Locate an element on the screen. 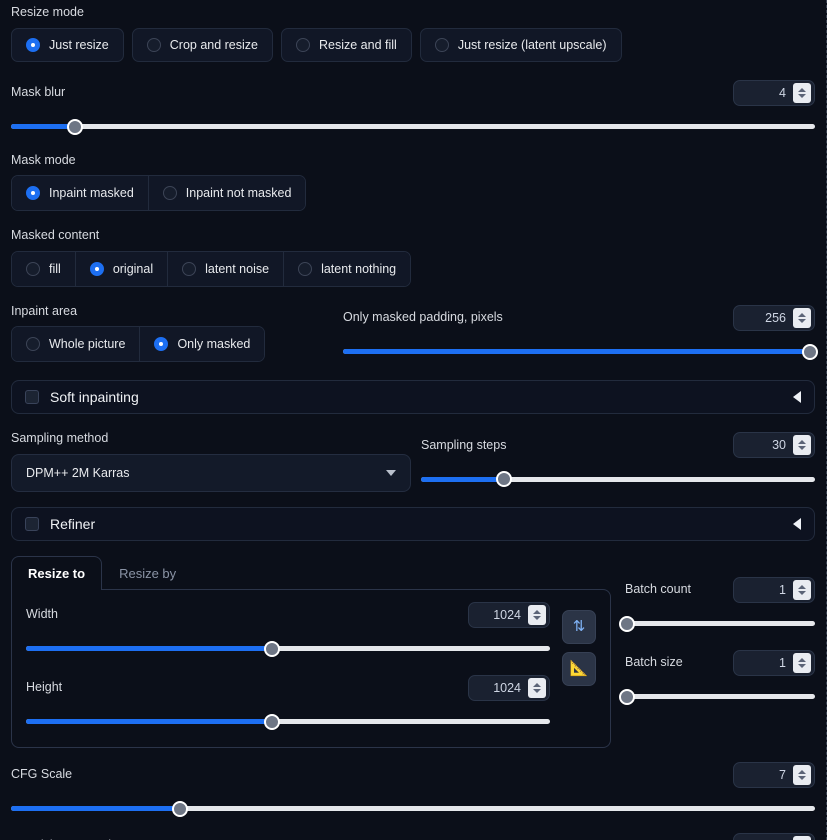 Image resolution: width=827 pixels, height=840 pixels. refiner-accordion: Refiner is located at coordinates (413, 523).